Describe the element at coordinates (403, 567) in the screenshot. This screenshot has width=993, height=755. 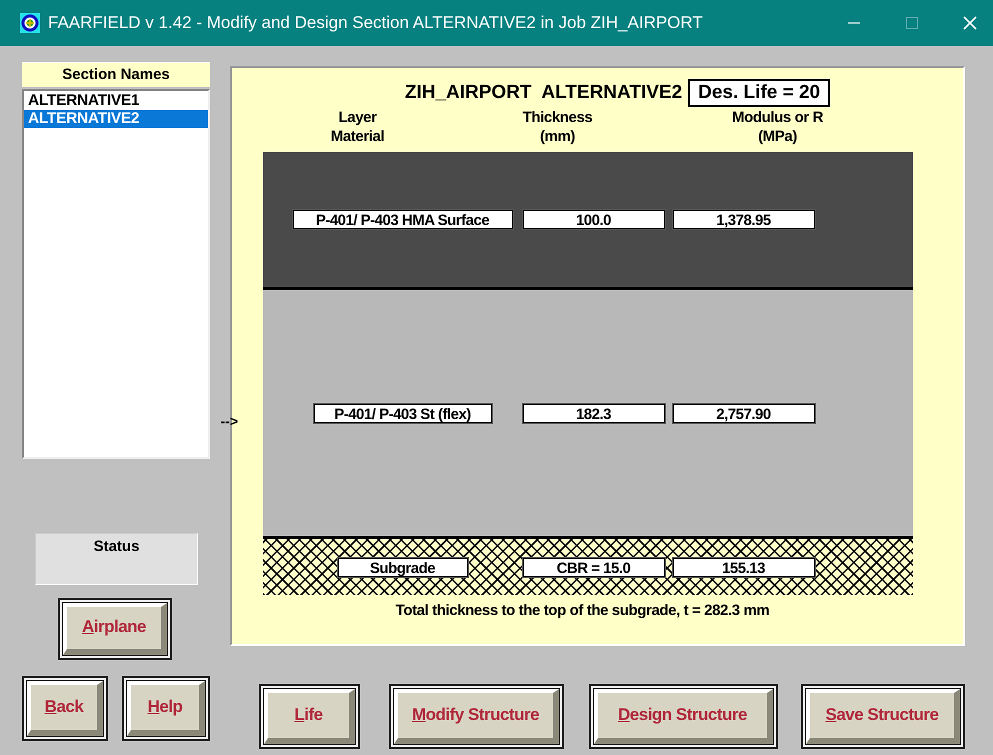
I see `material-field: Subgrade` at that location.